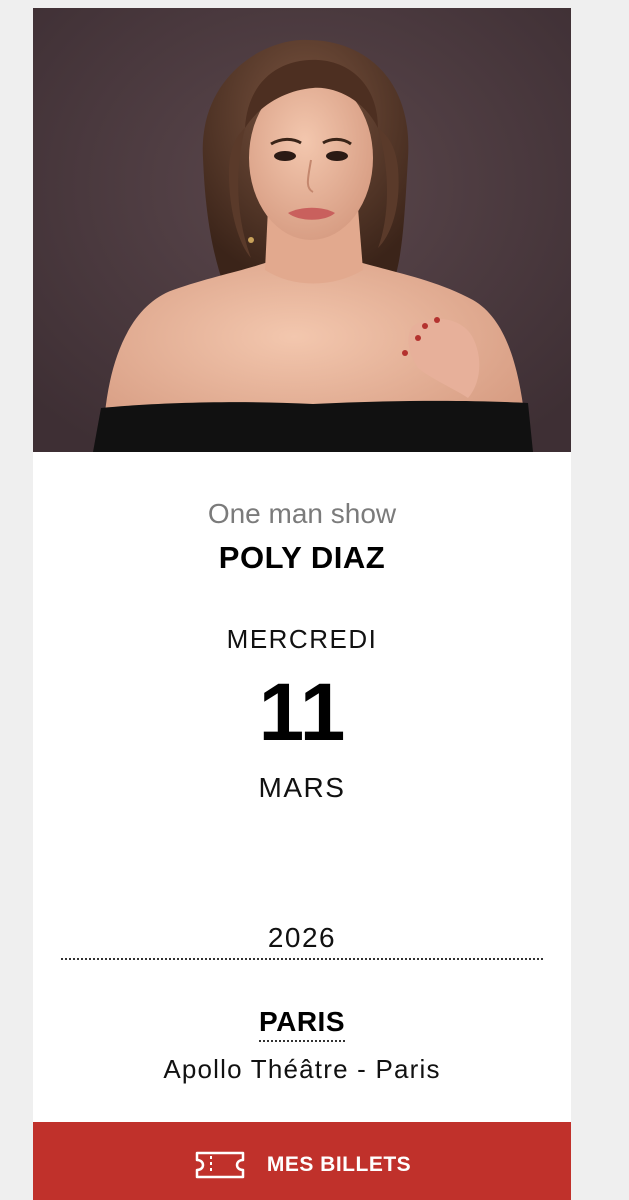 This screenshot has width=629, height=1200. What do you see at coordinates (302, 1069) in the screenshot?
I see `event-venue: Apollo Théâtre - Paris` at bounding box center [302, 1069].